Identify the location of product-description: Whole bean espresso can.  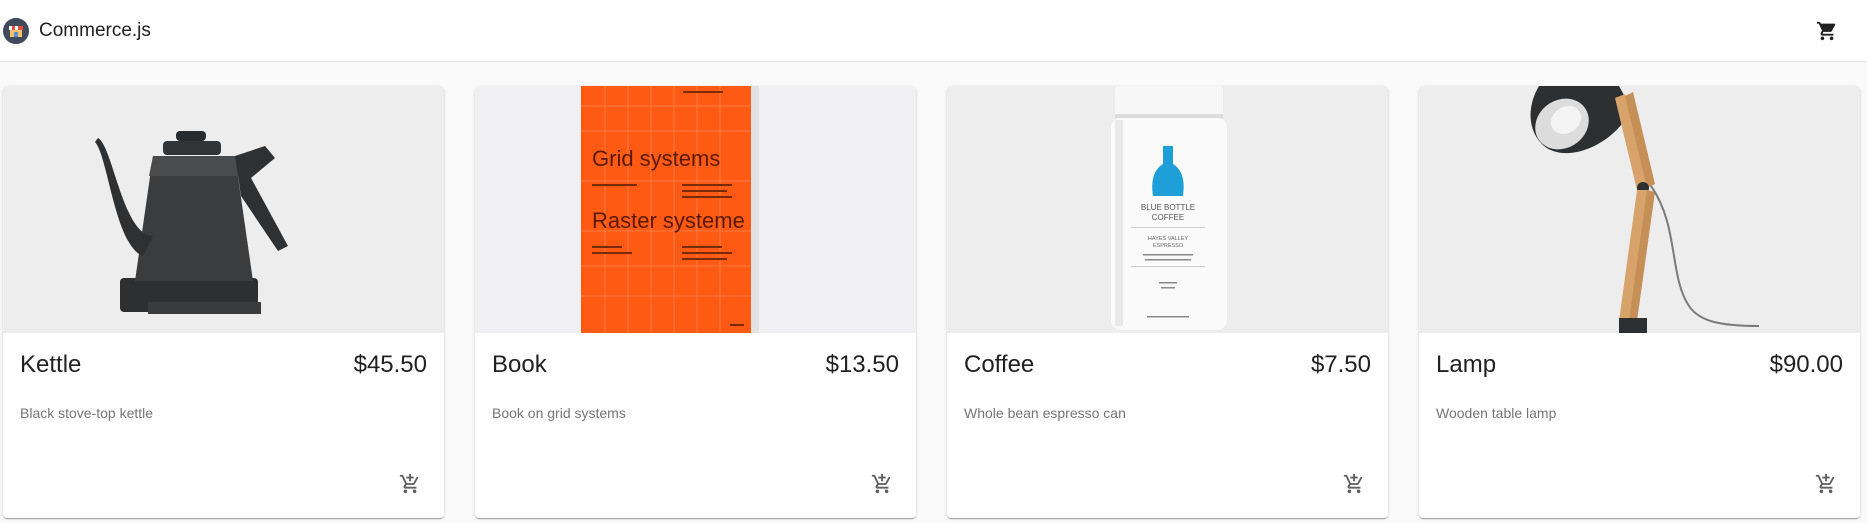
(1045, 413).